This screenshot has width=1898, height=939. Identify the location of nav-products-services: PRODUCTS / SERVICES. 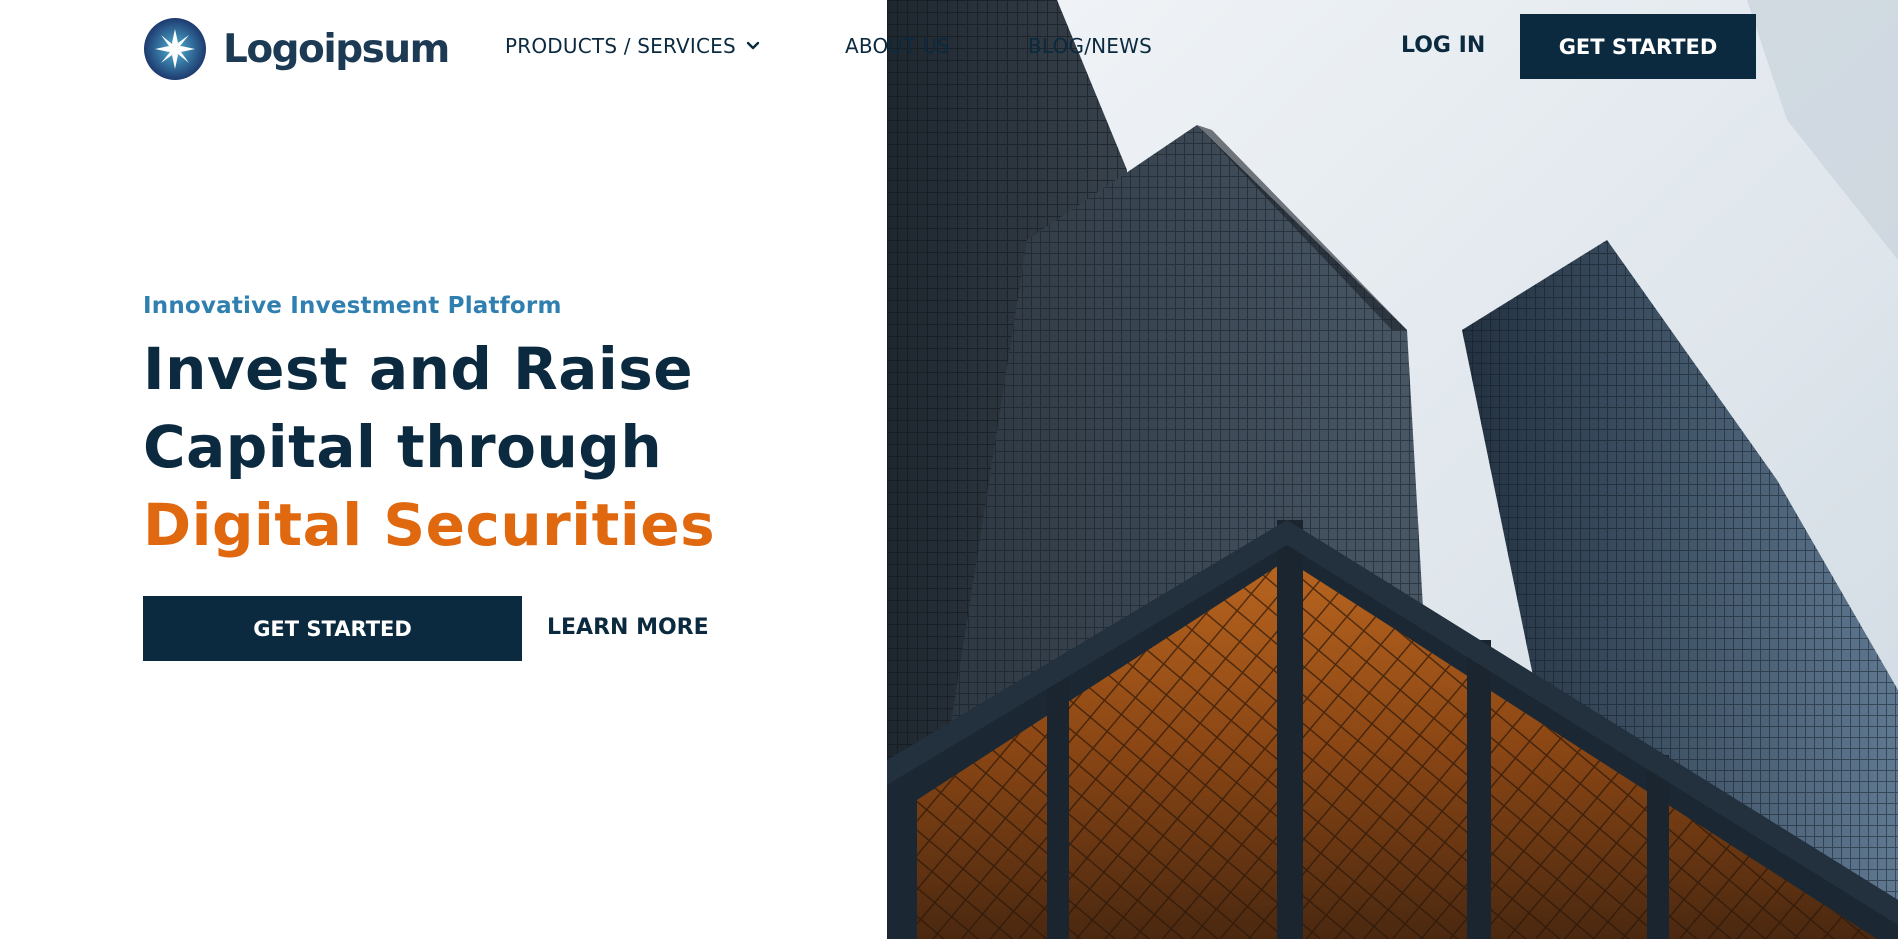
(632, 46).